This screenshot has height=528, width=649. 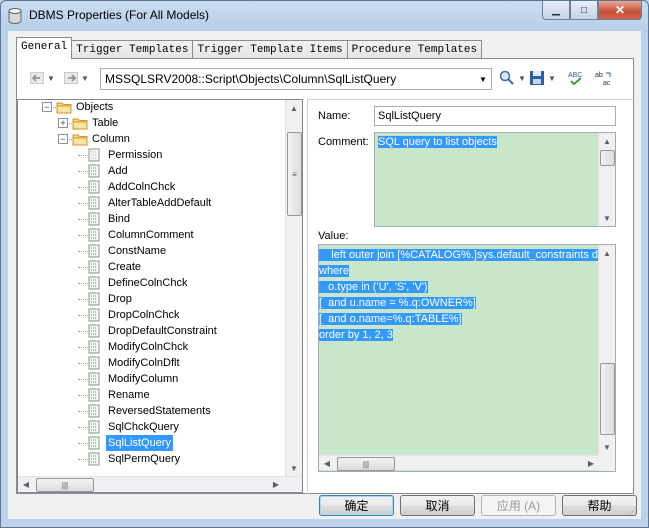 I want to click on tree-node-label: Bind, so click(x=119, y=219).